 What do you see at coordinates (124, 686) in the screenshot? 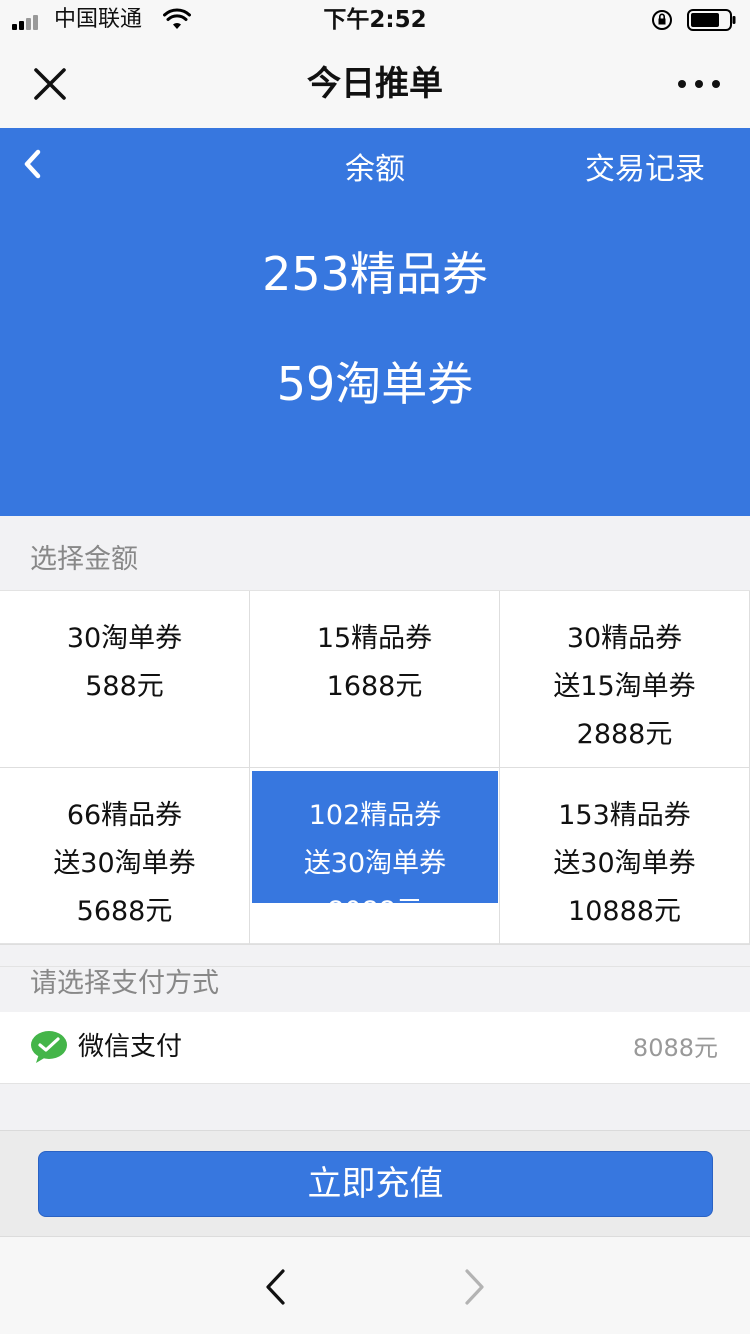
I see `option-price: 588元` at bounding box center [124, 686].